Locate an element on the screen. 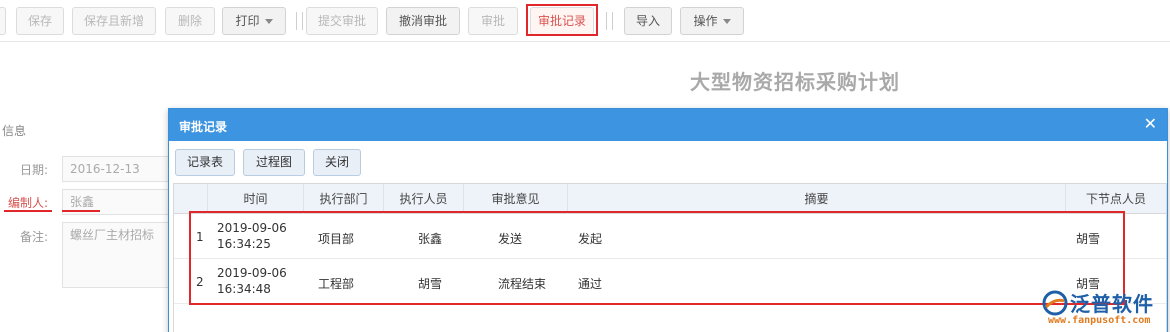 The height and width of the screenshot is (332, 1170). remarks-label: 备注: is located at coordinates (33, 237).